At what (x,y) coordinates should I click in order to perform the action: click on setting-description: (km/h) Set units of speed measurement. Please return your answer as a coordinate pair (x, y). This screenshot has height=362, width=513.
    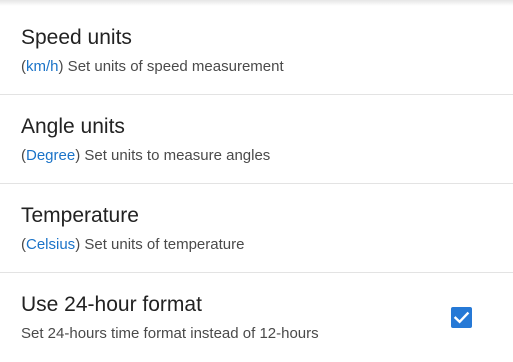
    Looking at the image, I should click on (152, 66).